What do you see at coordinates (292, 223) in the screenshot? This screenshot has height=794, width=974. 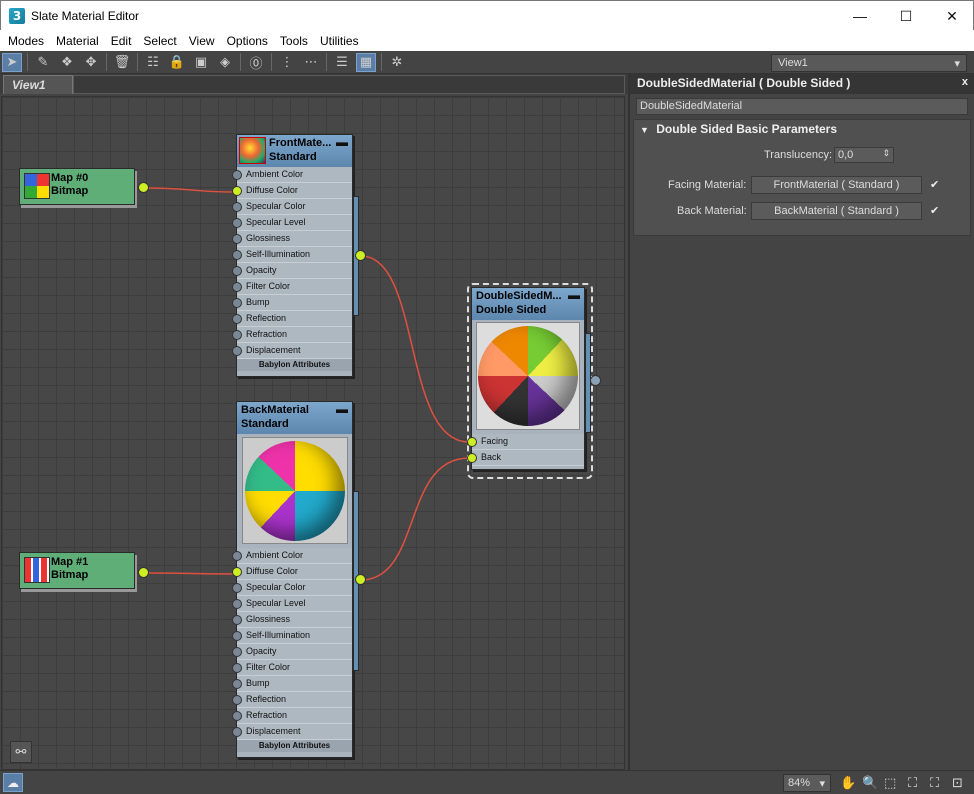 I see `front-slot-specular-level: Specular Level` at bounding box center [292, 223].